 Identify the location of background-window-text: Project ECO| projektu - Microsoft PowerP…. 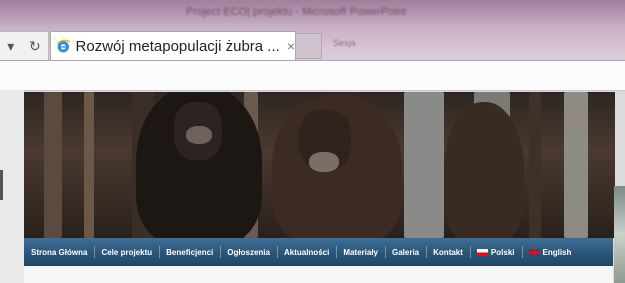
(296, 12).